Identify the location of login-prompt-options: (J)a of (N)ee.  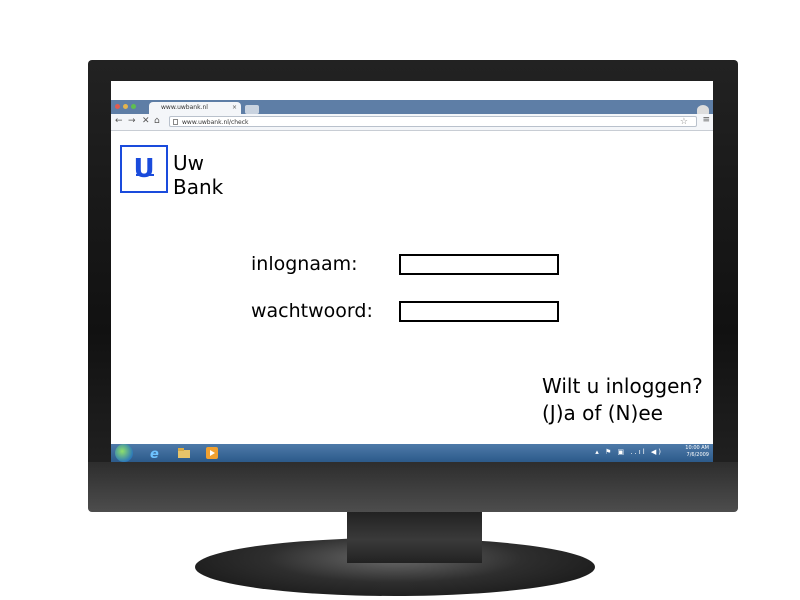
(602, 413).